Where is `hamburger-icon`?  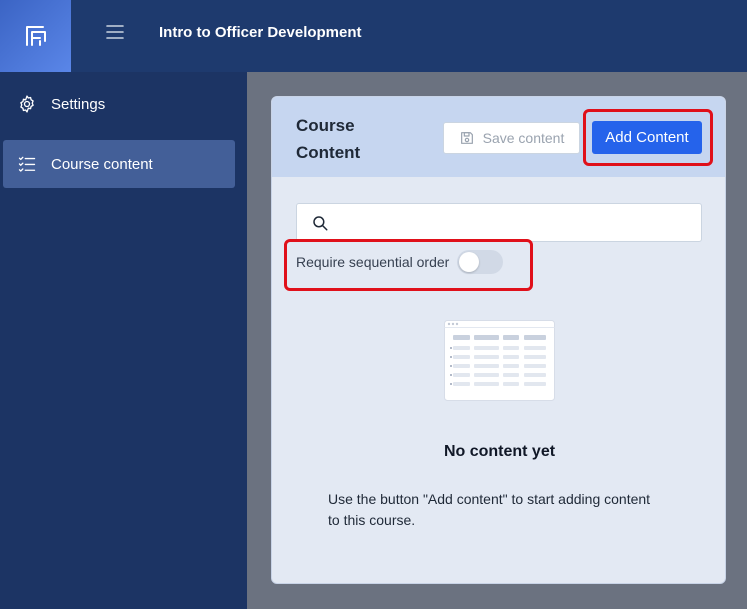
hamburger-icon is located at coordinates (115, 32).